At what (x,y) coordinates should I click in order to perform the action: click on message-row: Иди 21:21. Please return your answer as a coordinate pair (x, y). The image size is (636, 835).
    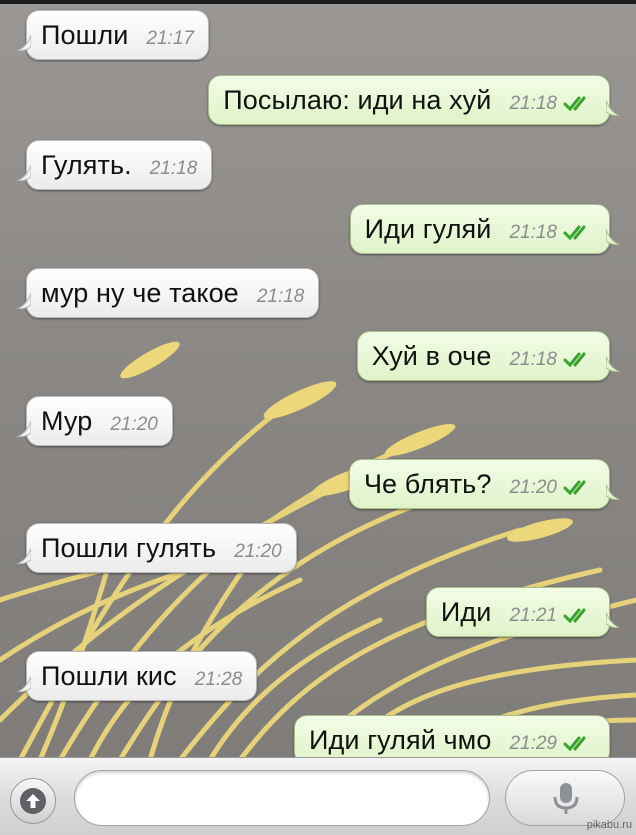
    Looking at the image, I should click on (318, 613).